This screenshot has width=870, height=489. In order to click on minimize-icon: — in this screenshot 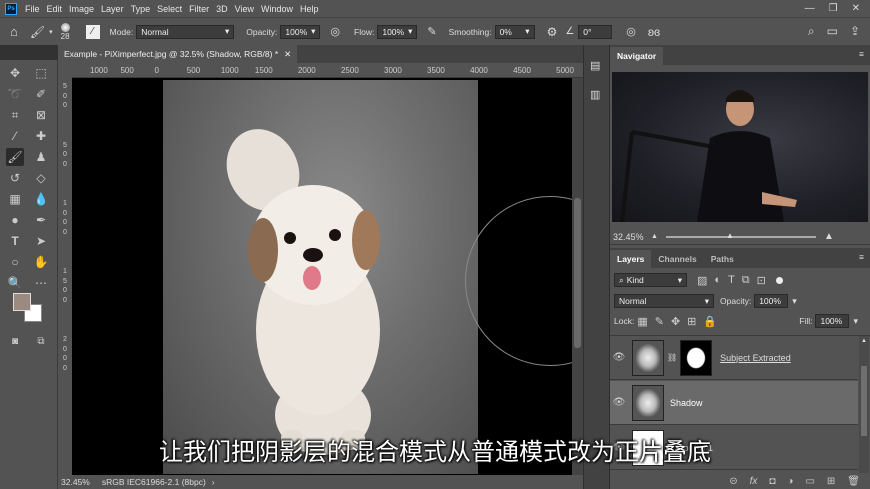, I will do `click(810, 8)`.